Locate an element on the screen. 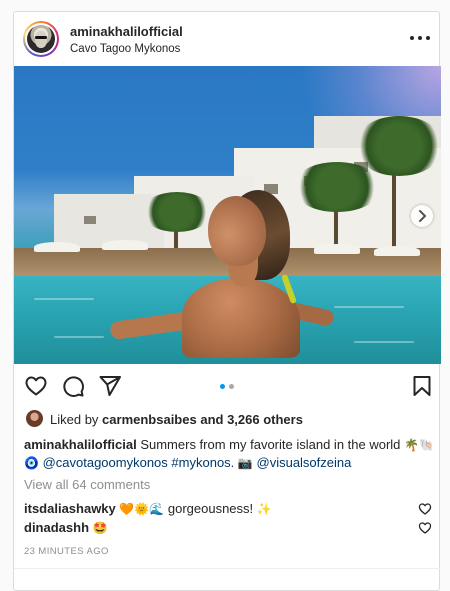 This screenshot has width=450, height=591. likes-prefix: Liked by is located at coordinates (74, 419).